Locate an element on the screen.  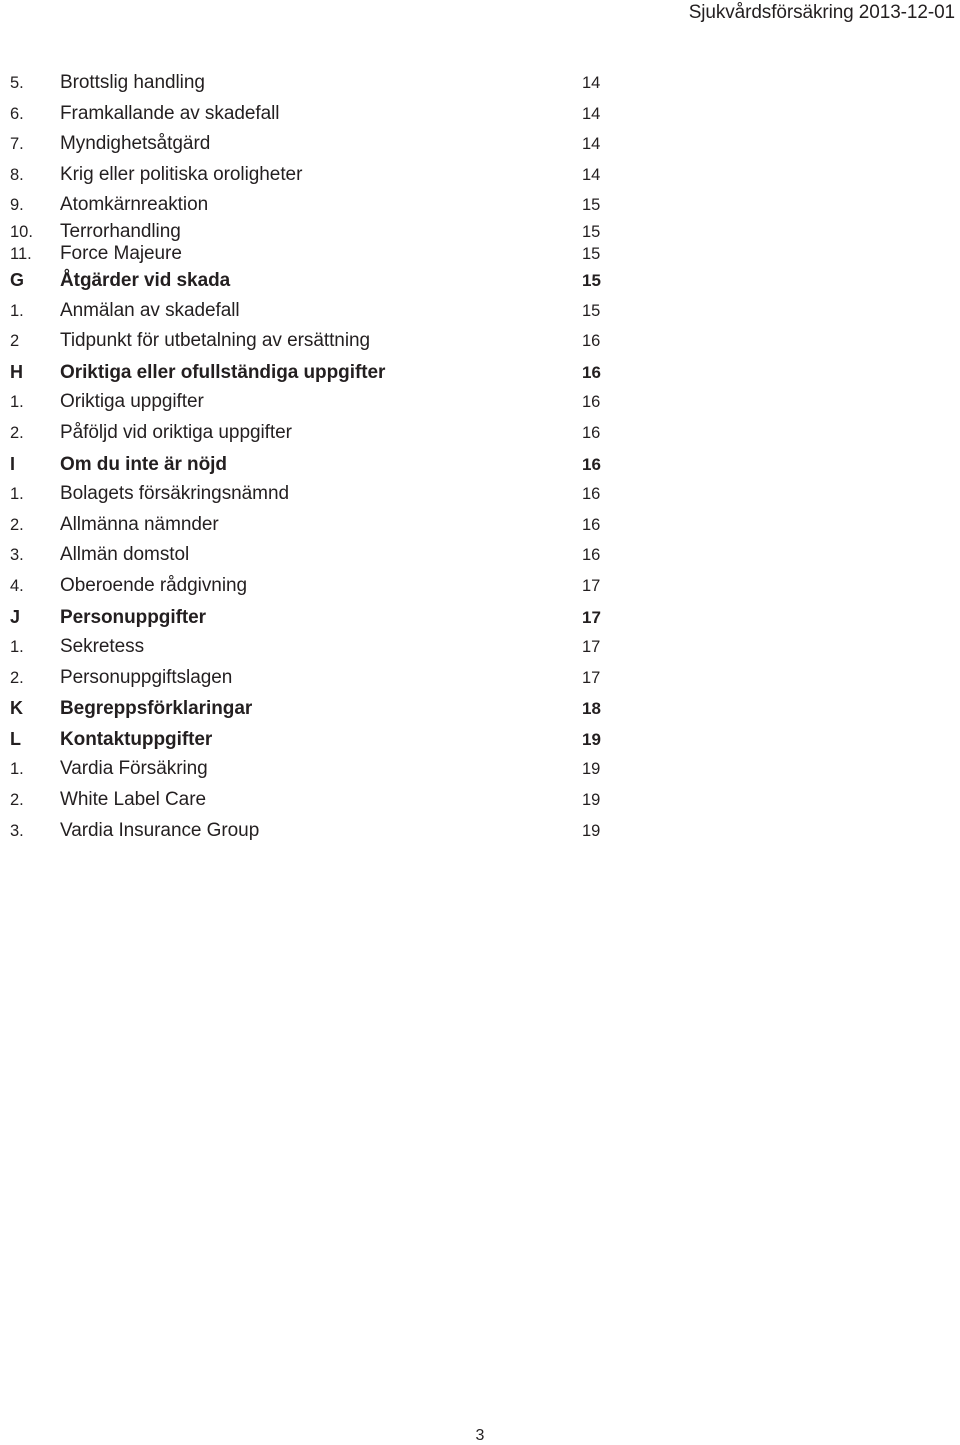
toc-row: 2. White Label Care 19 is located at coordinates (320, 800).